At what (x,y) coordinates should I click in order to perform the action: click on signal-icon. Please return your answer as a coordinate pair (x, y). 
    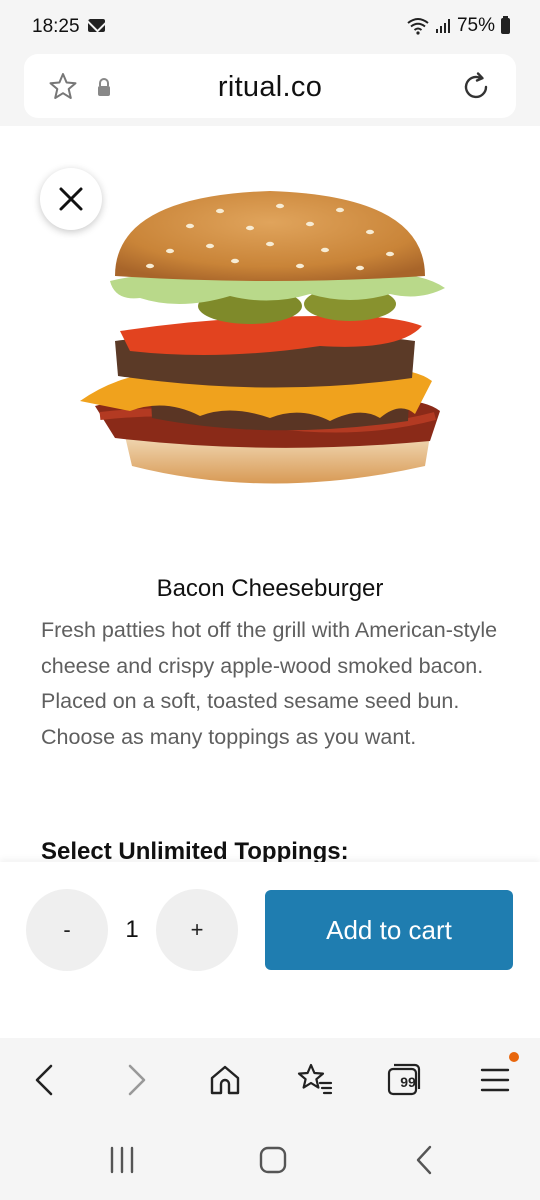
    Looking at the image, I should click on (442, 26).